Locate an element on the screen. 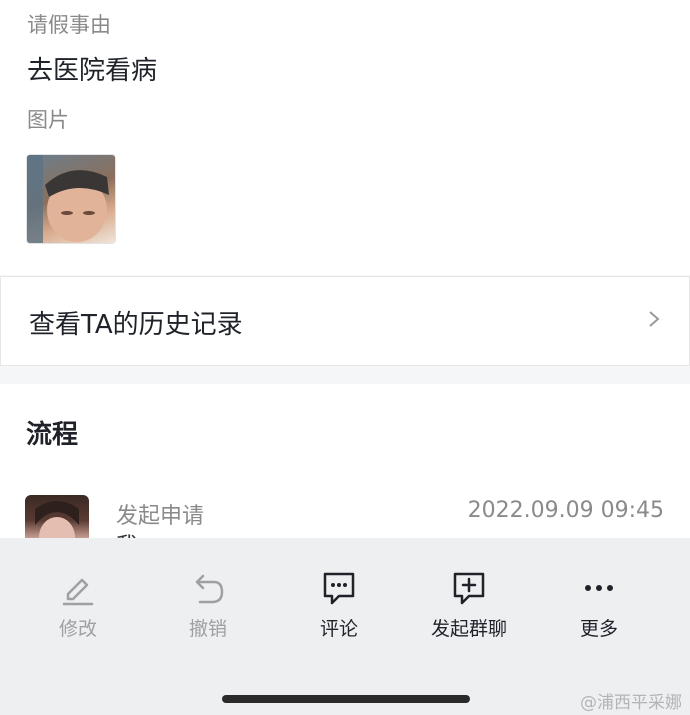  more-icon is located at coordinates (599, 588).